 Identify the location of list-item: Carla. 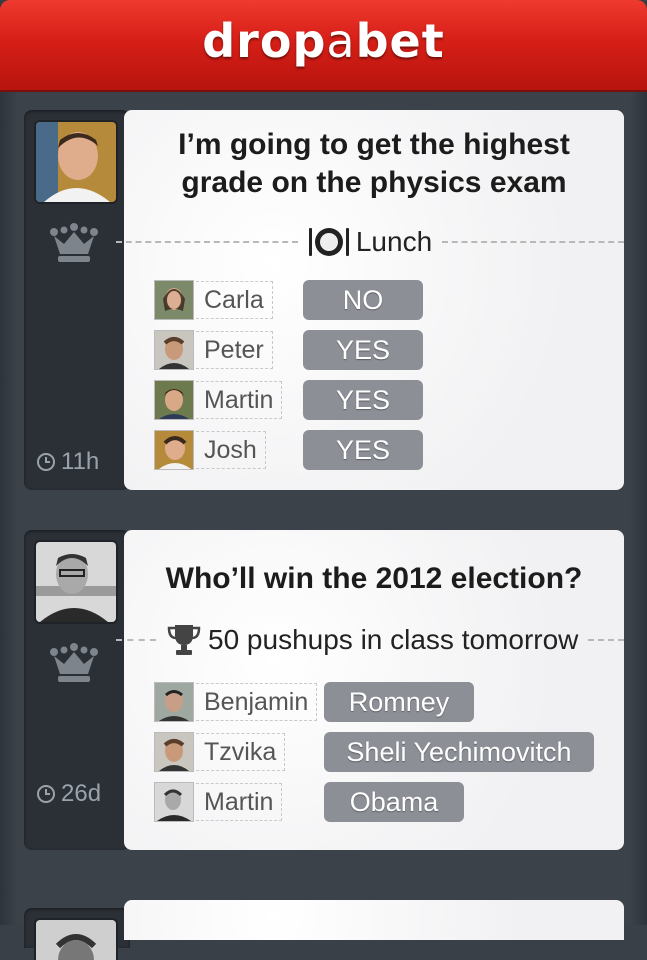
(213, 300).